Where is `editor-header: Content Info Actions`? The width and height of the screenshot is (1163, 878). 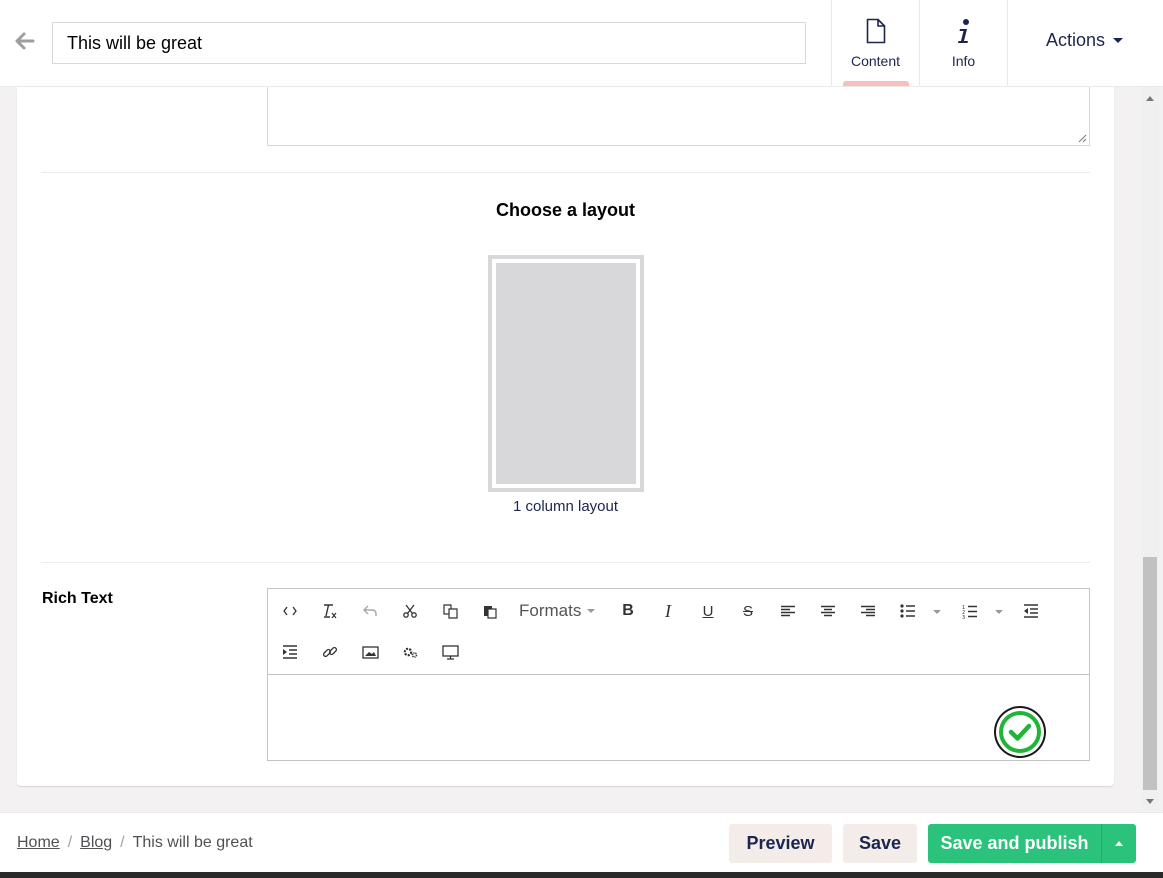
editor-header: Content Info Actions is located at coordinates (581, 43).